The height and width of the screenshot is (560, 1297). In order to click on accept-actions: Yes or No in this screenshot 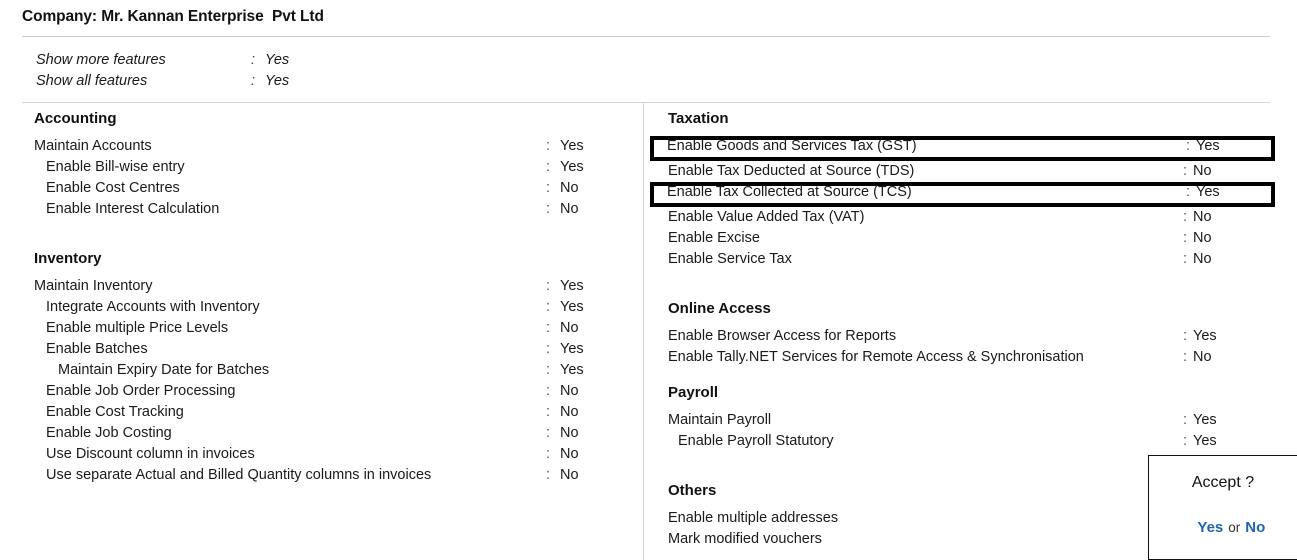, I will do `click(1223, 527)`.